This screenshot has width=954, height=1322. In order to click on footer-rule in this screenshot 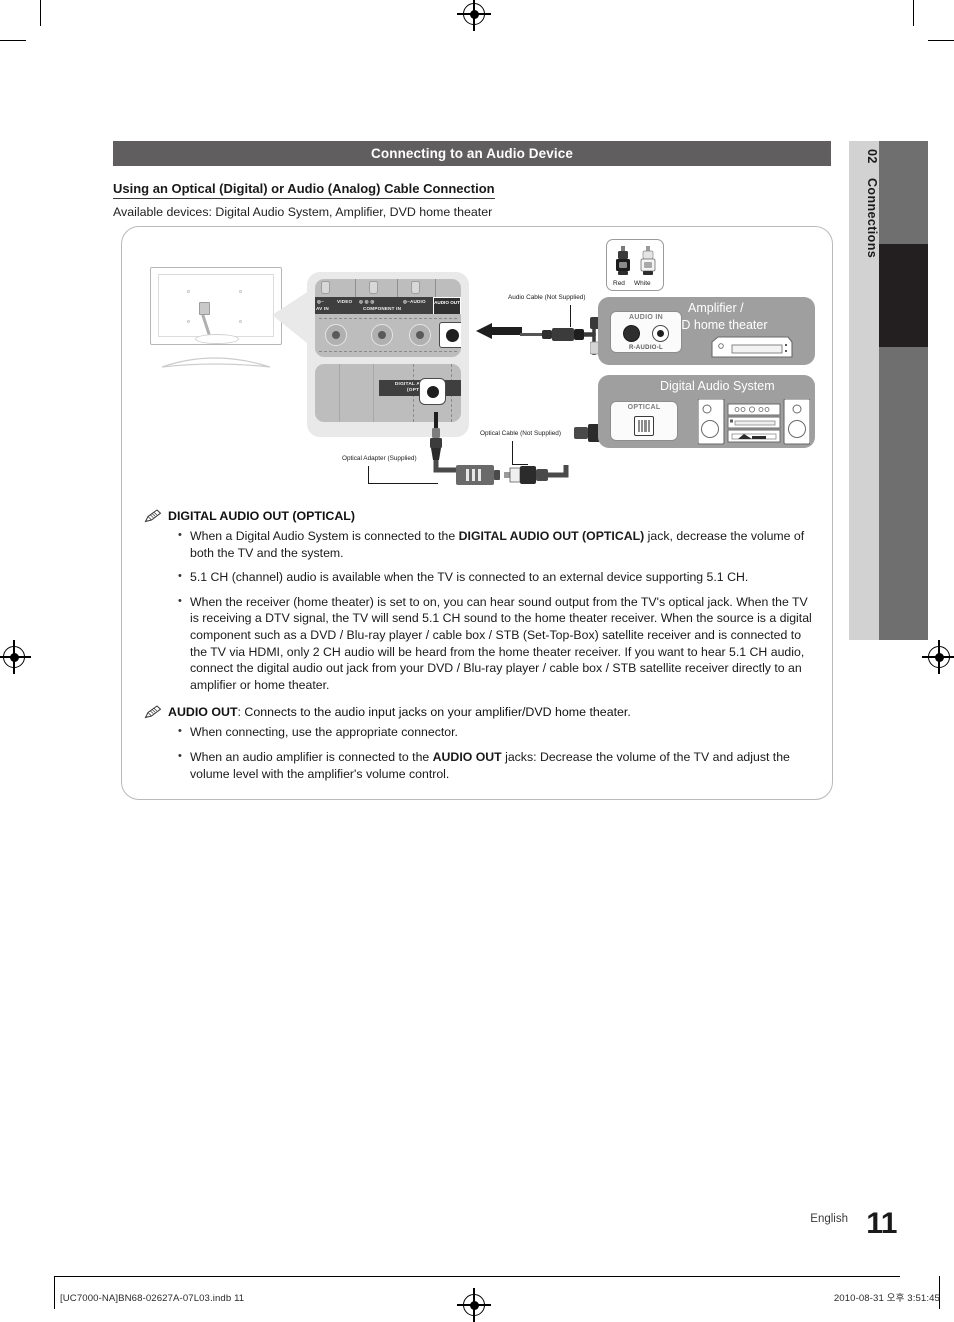, I will do `click(477, 1276)`.